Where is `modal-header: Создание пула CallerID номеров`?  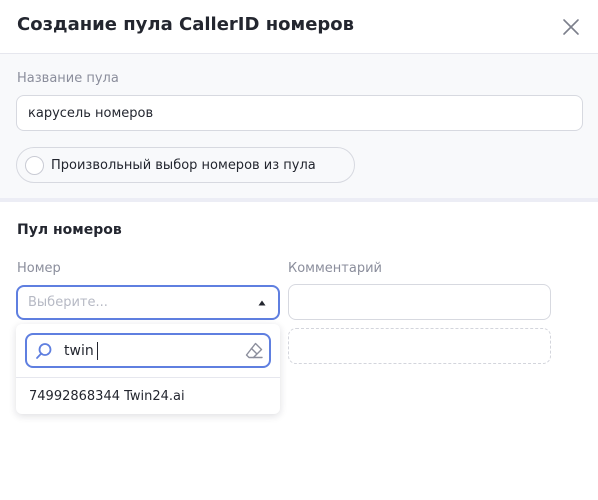 modal-header: Создание пула CallerID номеров is located at coordinates (299, 27).